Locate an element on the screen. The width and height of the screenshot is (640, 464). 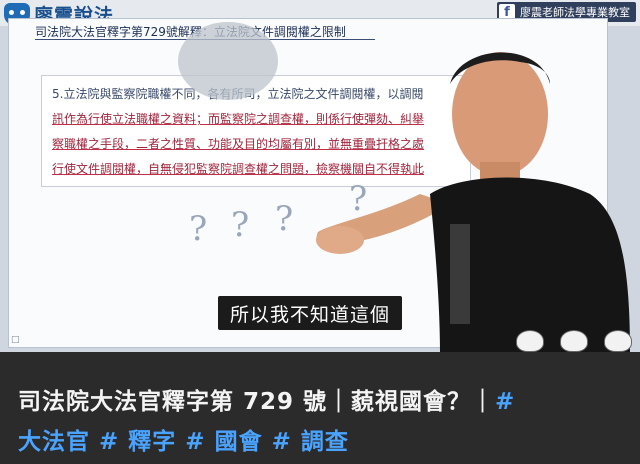
slide-corner-mark: □ is located at coordinates (15, 340).